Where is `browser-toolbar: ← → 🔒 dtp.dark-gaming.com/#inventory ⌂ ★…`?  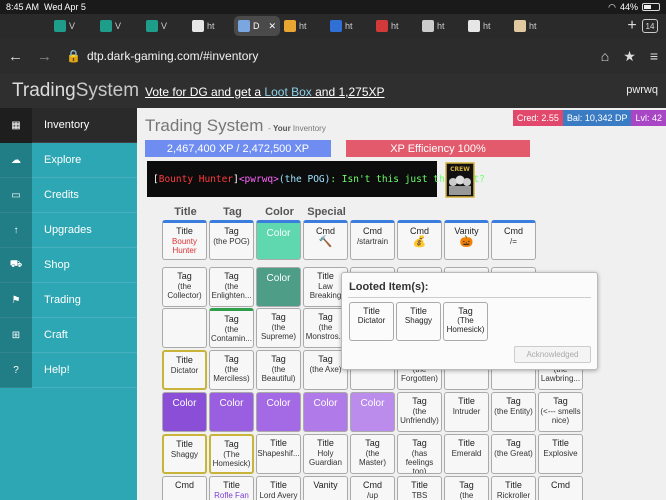
browser-toolbar: ← → 🔒 dtp.dark-gaming.com/#inventory ⌂ ★… is located at coordinates (333, 56).